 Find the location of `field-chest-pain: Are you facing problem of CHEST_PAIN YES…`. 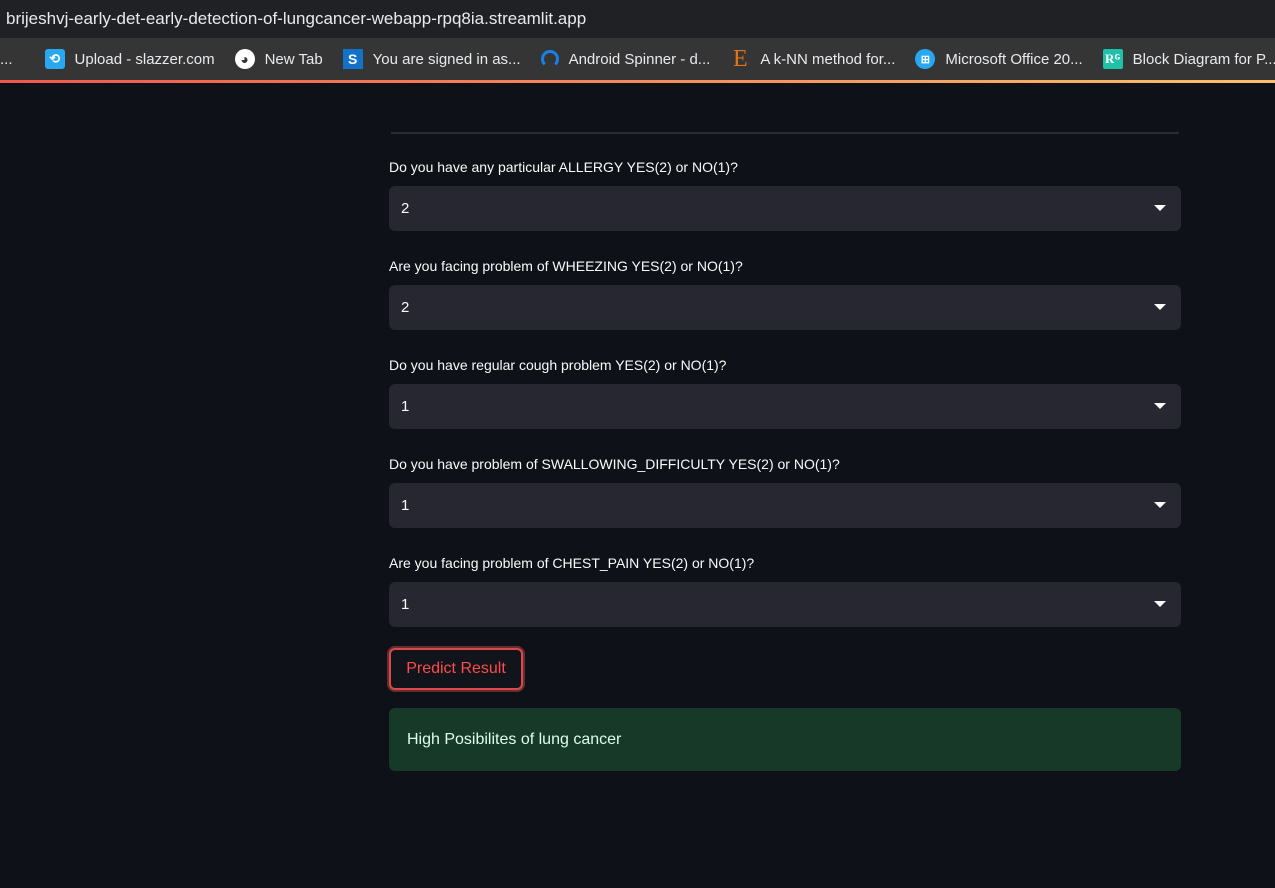

field-chest-pain: Are you facing problem of CHEST_PAIN YES… is located at coordinates (785, 589).